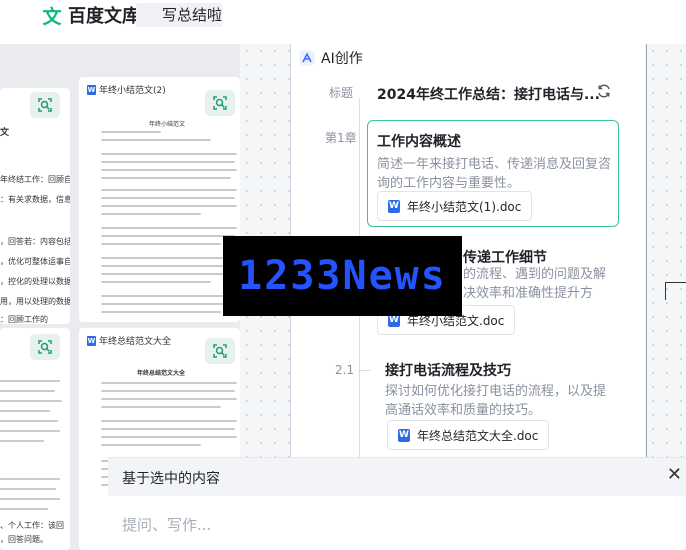 The height and width of the screenshot is (550, 686). Describe the element at coordinates (132, 91) in the screenshot. I see `doc-card-title: 年终小结范文(2)` at that location.